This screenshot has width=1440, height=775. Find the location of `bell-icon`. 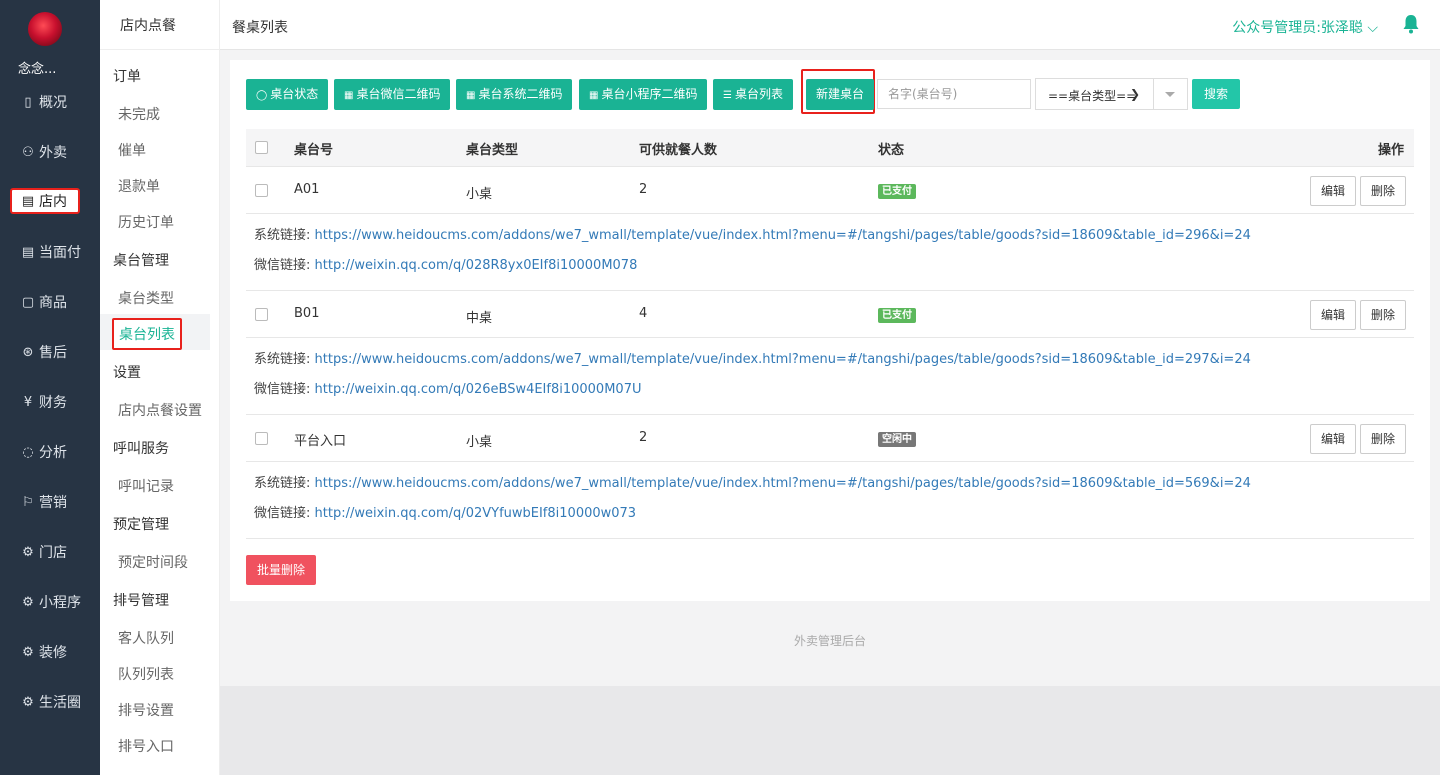

bell-icon is located at coordinates (1411, 24).